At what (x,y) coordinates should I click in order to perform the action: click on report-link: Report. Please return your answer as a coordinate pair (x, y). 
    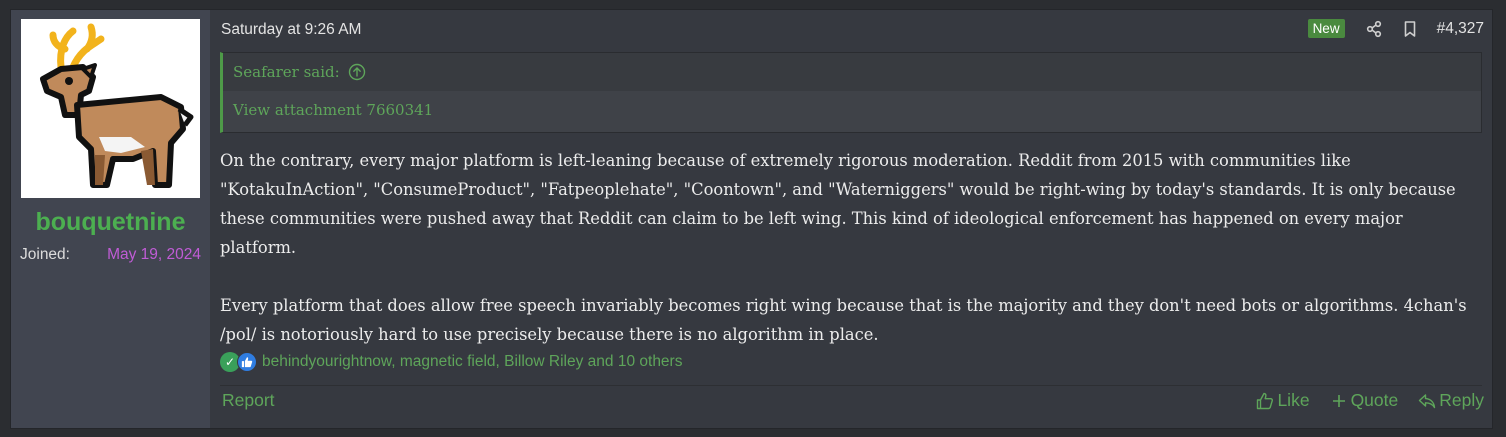
    Looking at the image, I should click on (248, 400).